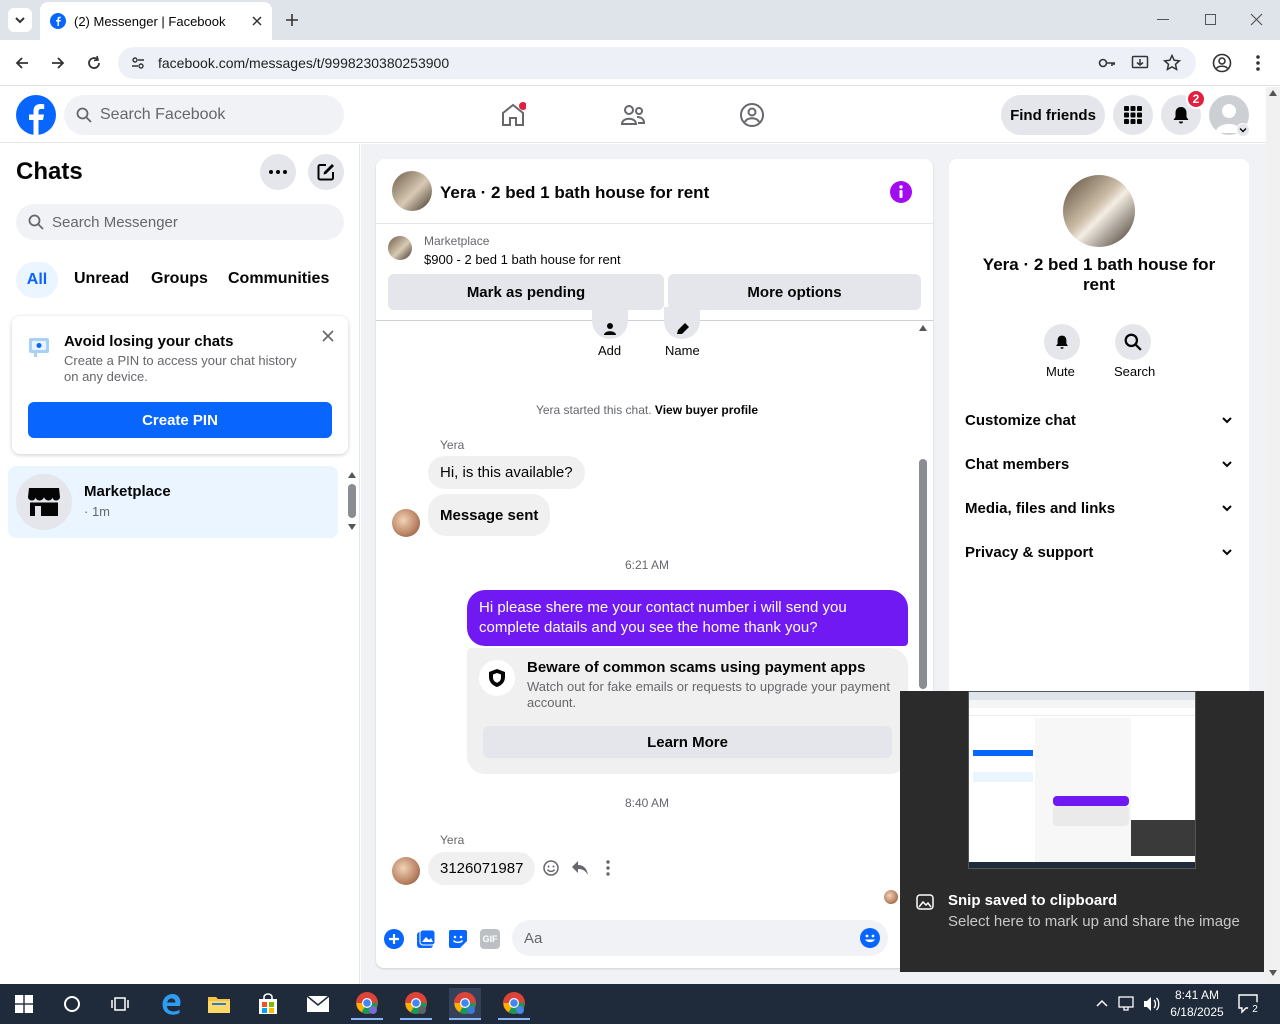  What do you see at coordinates (101, 279) in the screenshot?
I see `filter-unread-chip: Unread` at bounding box center [101, 279].